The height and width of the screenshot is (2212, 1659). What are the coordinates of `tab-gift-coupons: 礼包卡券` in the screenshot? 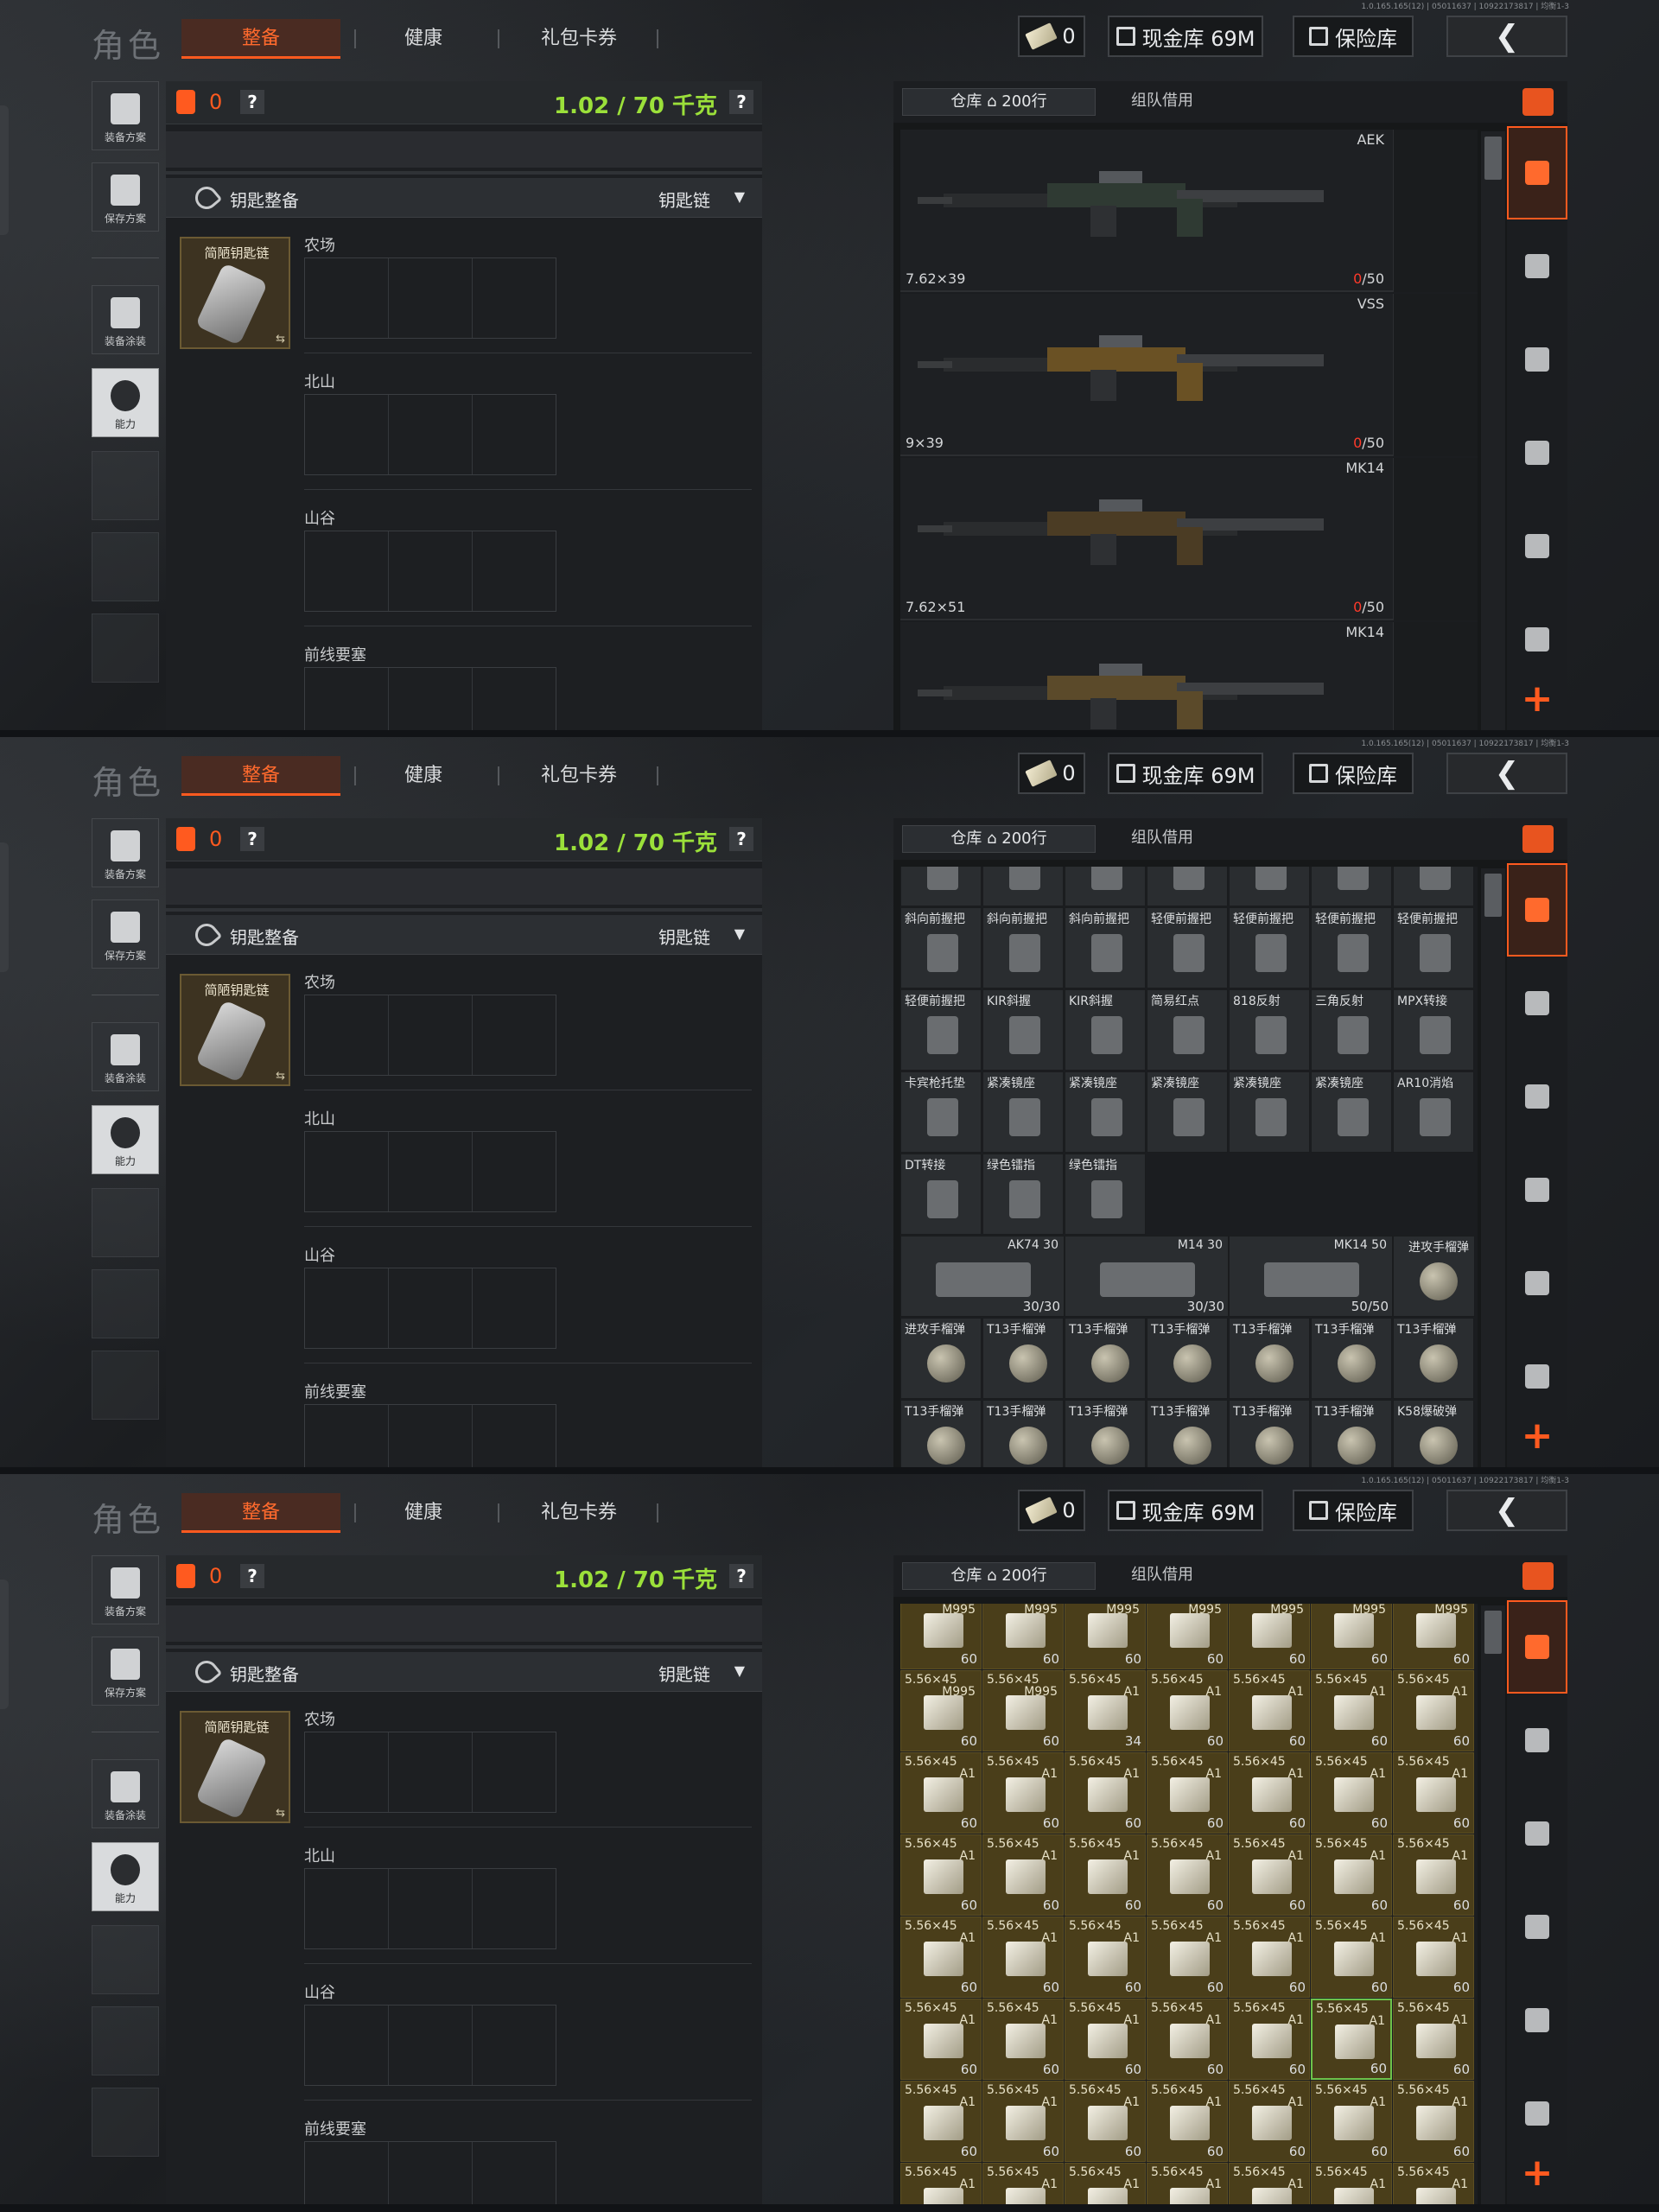 It's located at (578, 776).